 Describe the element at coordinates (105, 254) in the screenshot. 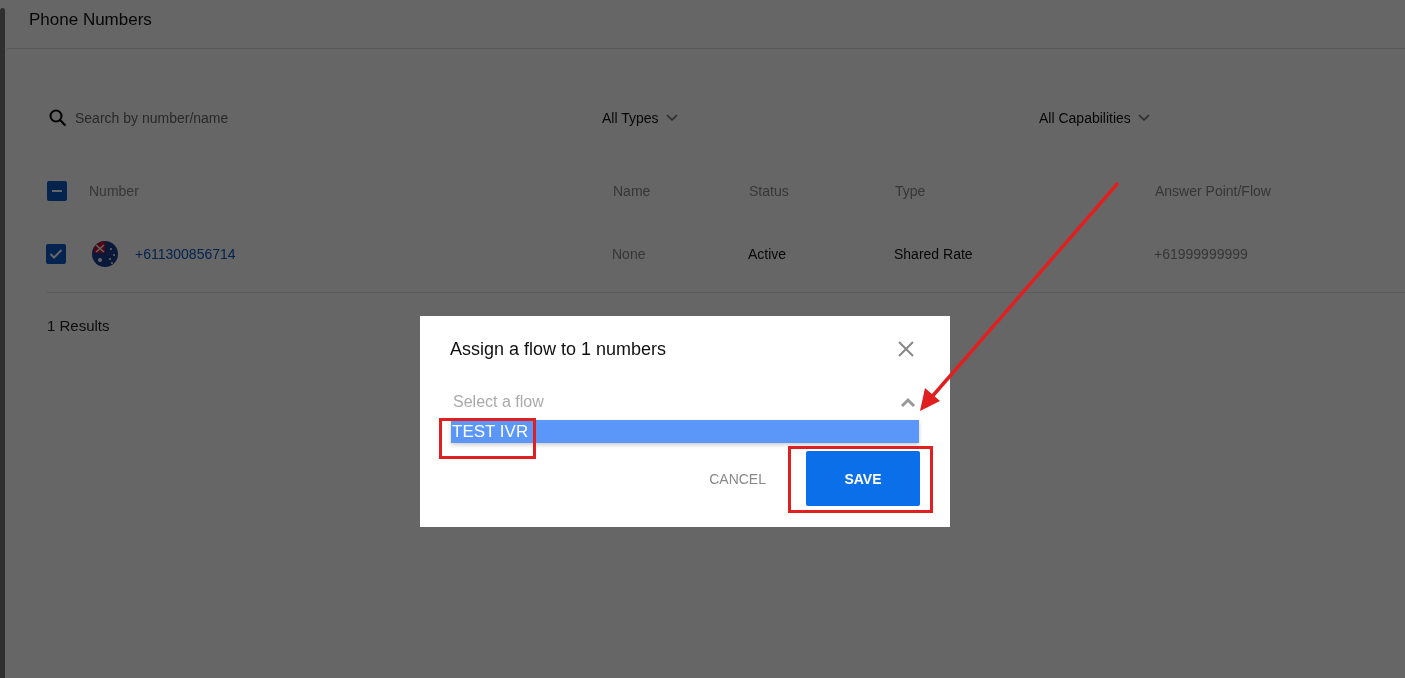

I see `flag-icon` at that location.